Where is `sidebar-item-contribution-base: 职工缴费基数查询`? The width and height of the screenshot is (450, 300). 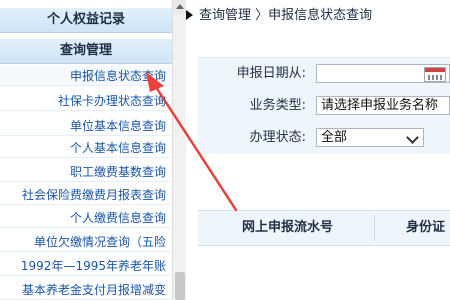 sidebar-item-contribution-base: 职工缴费基数查询 is located at coordinates (86, 172).